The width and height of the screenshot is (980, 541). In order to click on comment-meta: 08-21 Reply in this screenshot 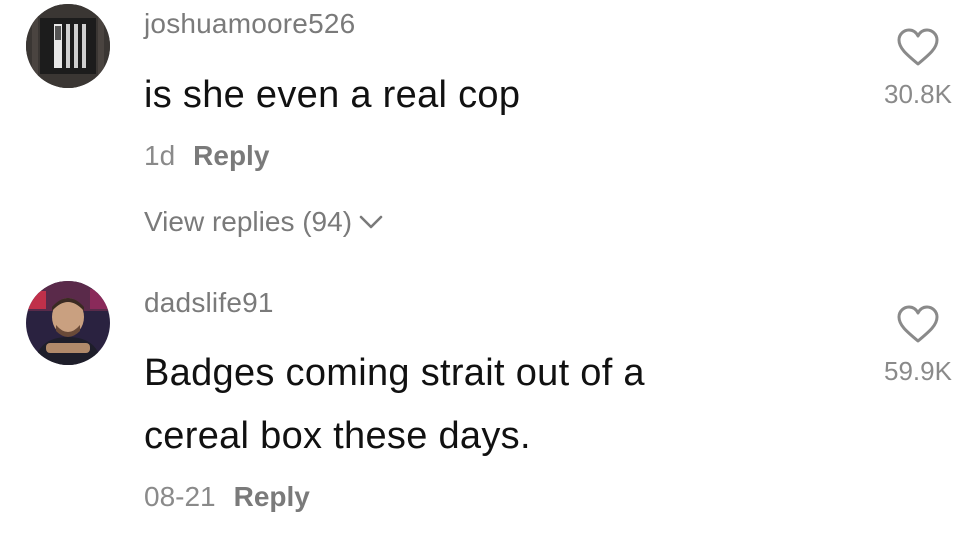, I will do `click(227, 497)`.